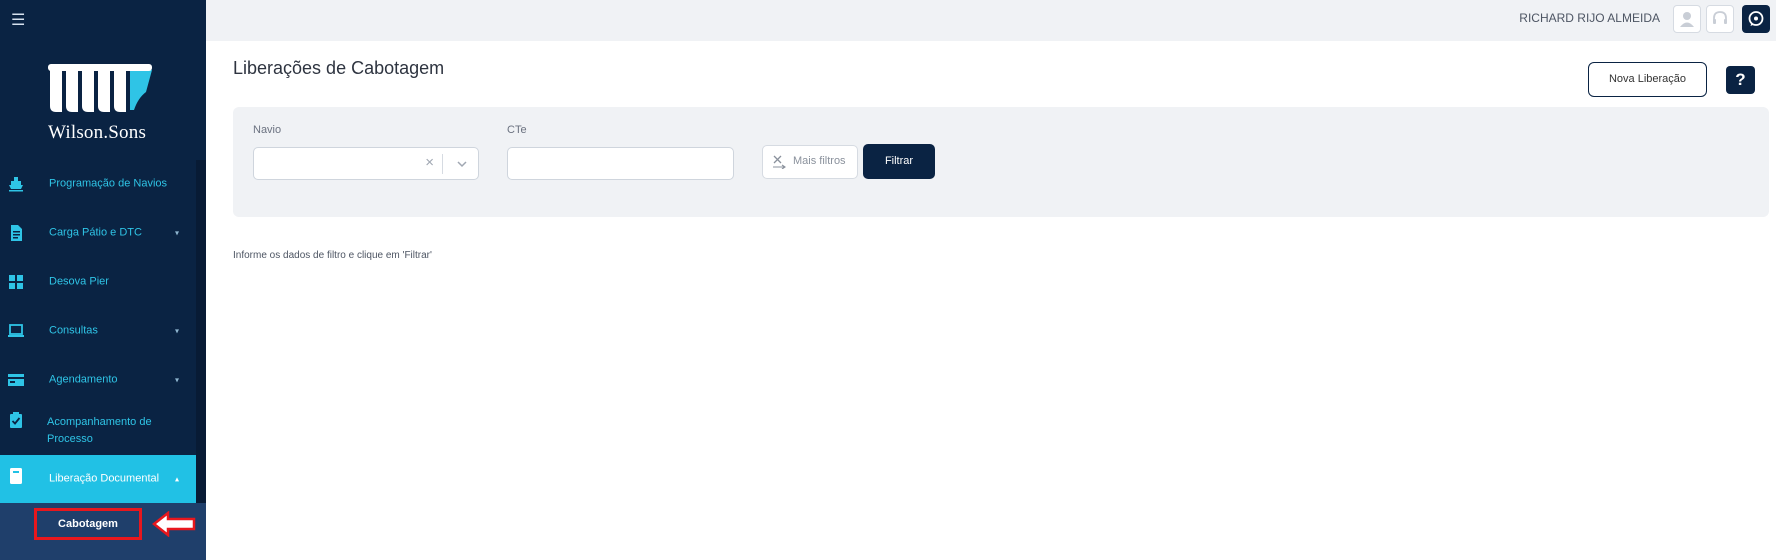 The image size is (1776, 560). I want to click on help-button: ?, so click(1740, 80).